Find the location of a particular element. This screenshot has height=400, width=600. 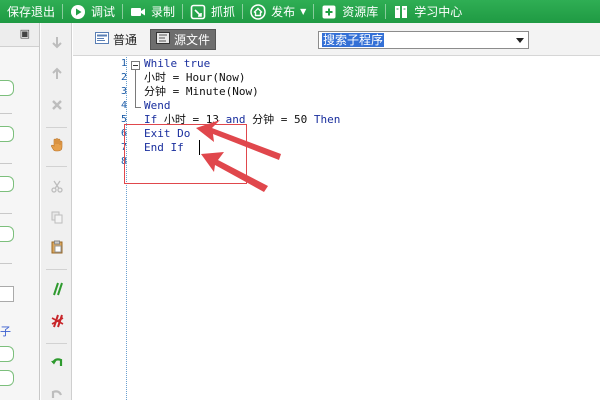

line-number: 4 is located at coordinates (123, 105).